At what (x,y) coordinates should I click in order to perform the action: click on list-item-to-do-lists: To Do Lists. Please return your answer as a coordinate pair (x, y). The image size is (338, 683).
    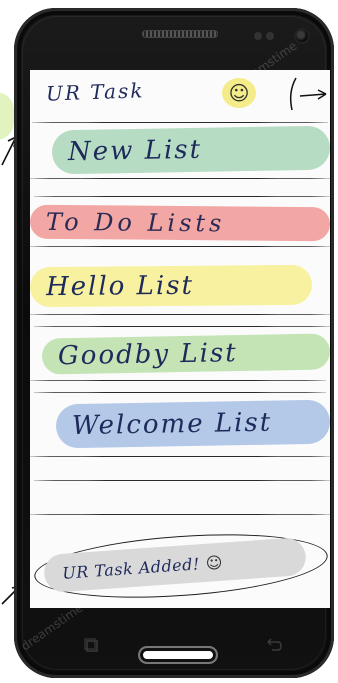
    Looking at the image, I should click on (180, 223).